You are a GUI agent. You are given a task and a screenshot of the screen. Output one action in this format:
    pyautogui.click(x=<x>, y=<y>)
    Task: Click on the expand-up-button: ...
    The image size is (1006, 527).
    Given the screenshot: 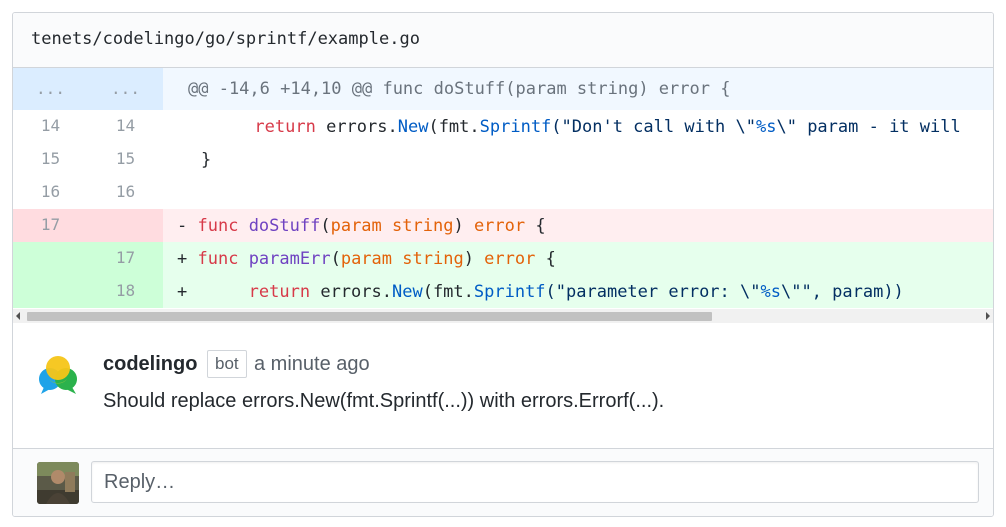 What is the action you would take?
    pyautogui.click(x=50, y=89)
    